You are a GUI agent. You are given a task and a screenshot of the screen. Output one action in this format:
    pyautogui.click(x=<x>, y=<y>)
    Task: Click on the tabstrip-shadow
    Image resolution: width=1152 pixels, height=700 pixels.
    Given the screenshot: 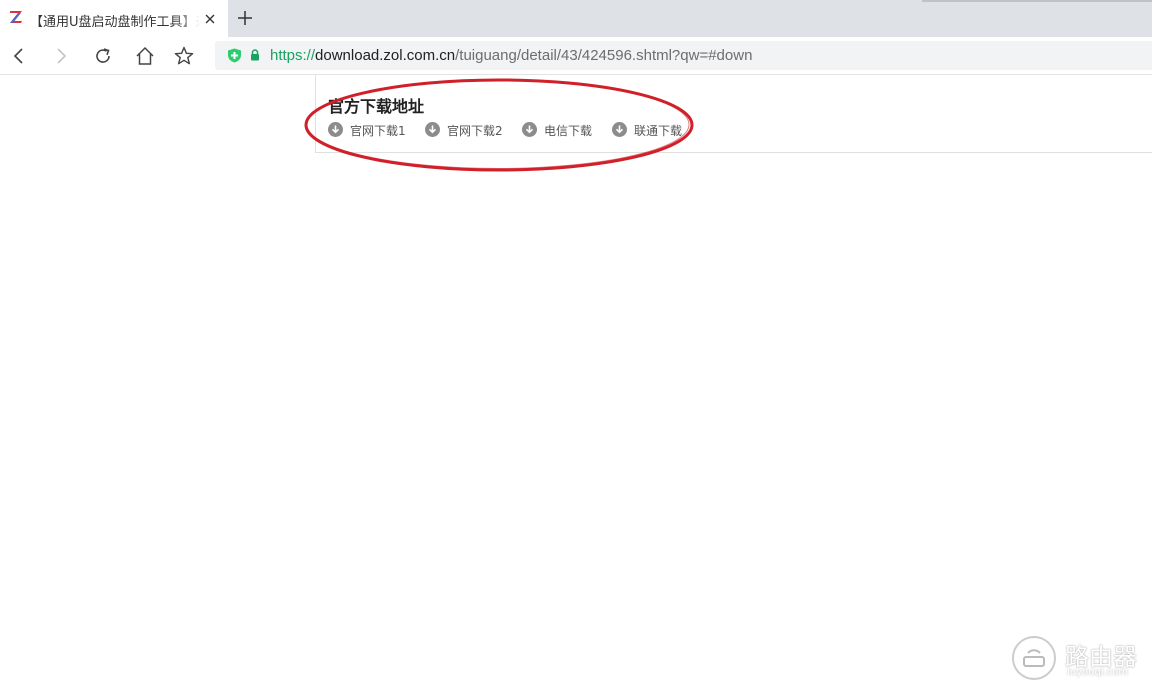 What is the action you would take?
    pyautogui.click(x=1037, y=1)
    